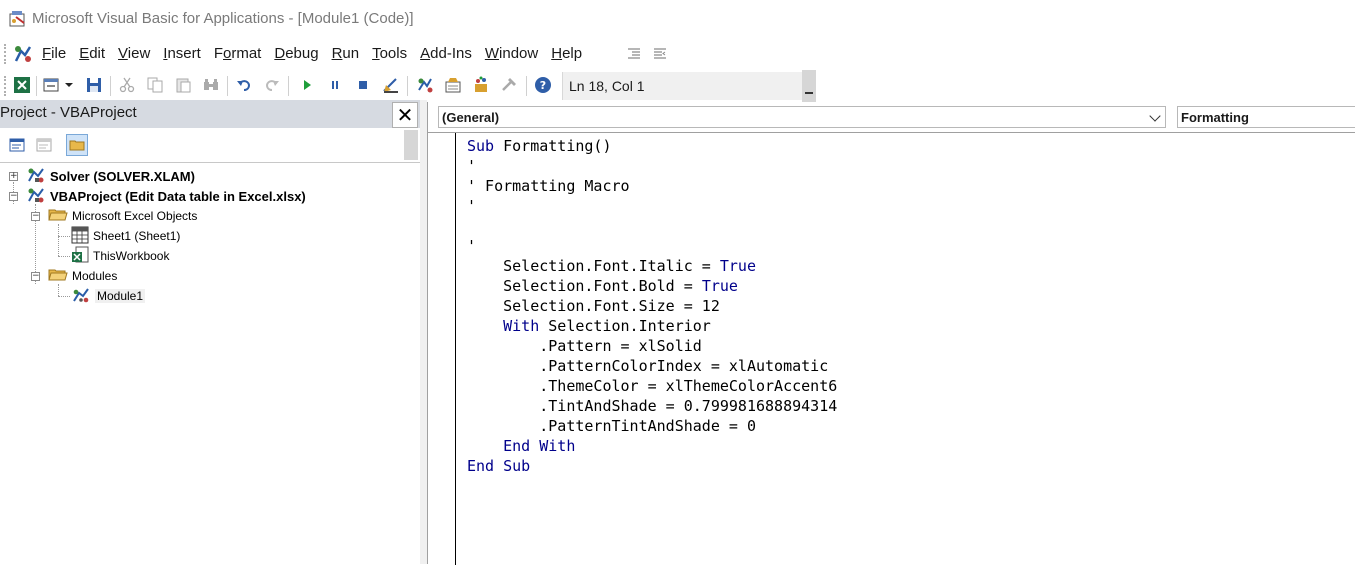 This screenshot has width=1355, height=565. Describe the element at coordinates (652, 386) in the screenshot. I see `code-line: .ThemeColor = xlThemeColorAccent6` at that location.